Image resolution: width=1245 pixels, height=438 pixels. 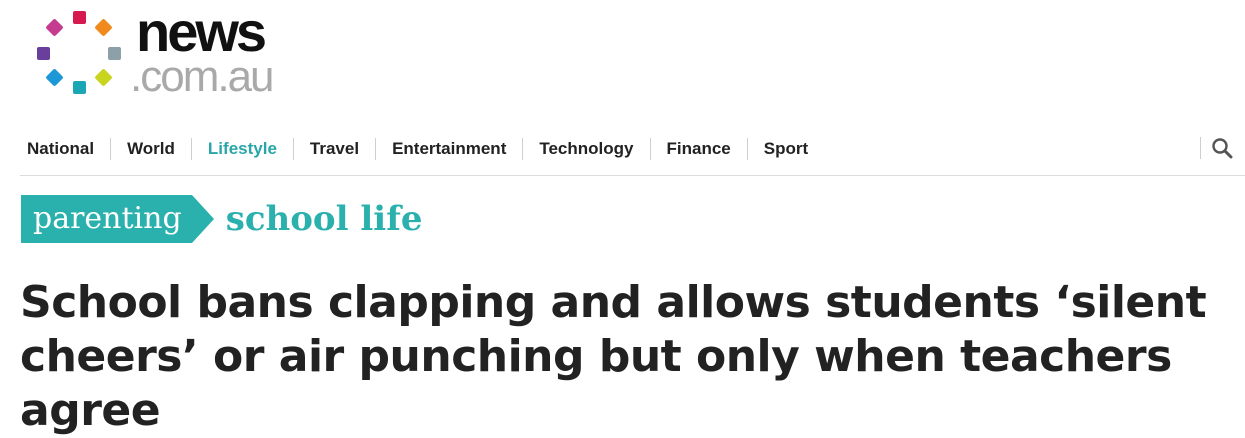 What do you see at coordinates (202, 219) in the screenshot?
I see `breadcrumb-arrow-icon` at bounding box center [202, 219].